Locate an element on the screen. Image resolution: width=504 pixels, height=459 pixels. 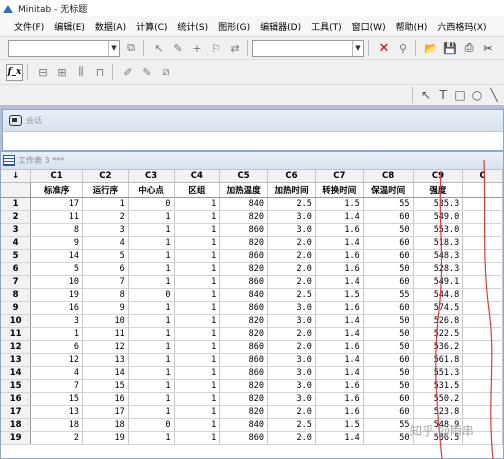
data-entry-arrow-icon: ↓ is located at coordinates (16, 176).